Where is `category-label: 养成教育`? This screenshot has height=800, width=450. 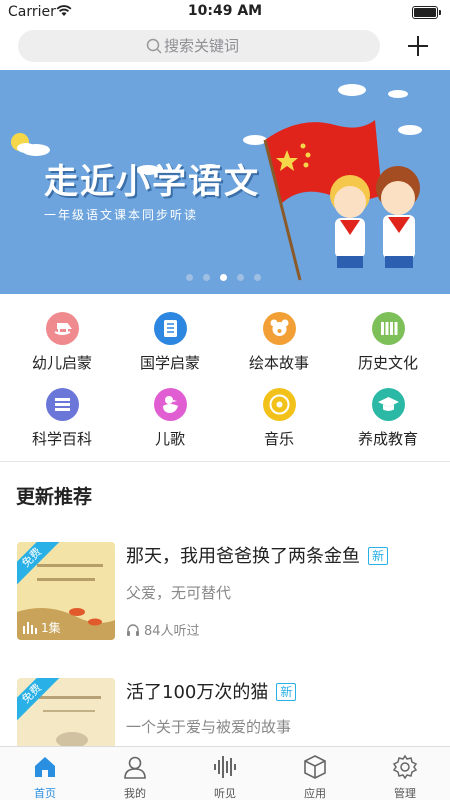
category-label: 养成教育 is located at coordinates (387, 439).